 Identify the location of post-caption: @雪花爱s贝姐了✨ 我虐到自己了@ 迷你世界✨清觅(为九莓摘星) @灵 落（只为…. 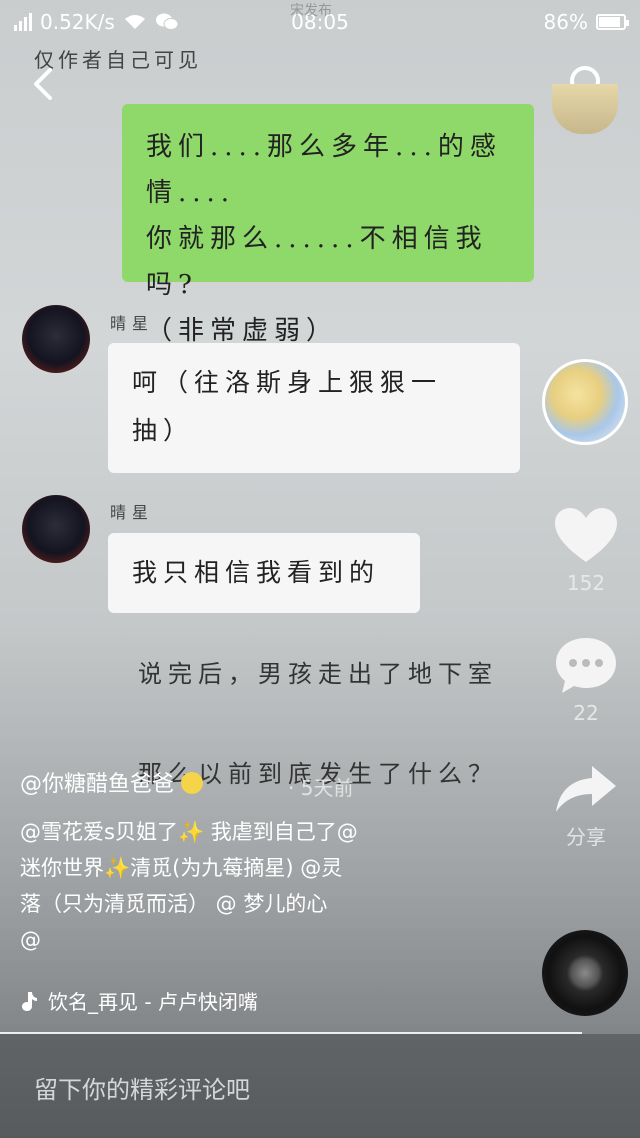
(240, 886).